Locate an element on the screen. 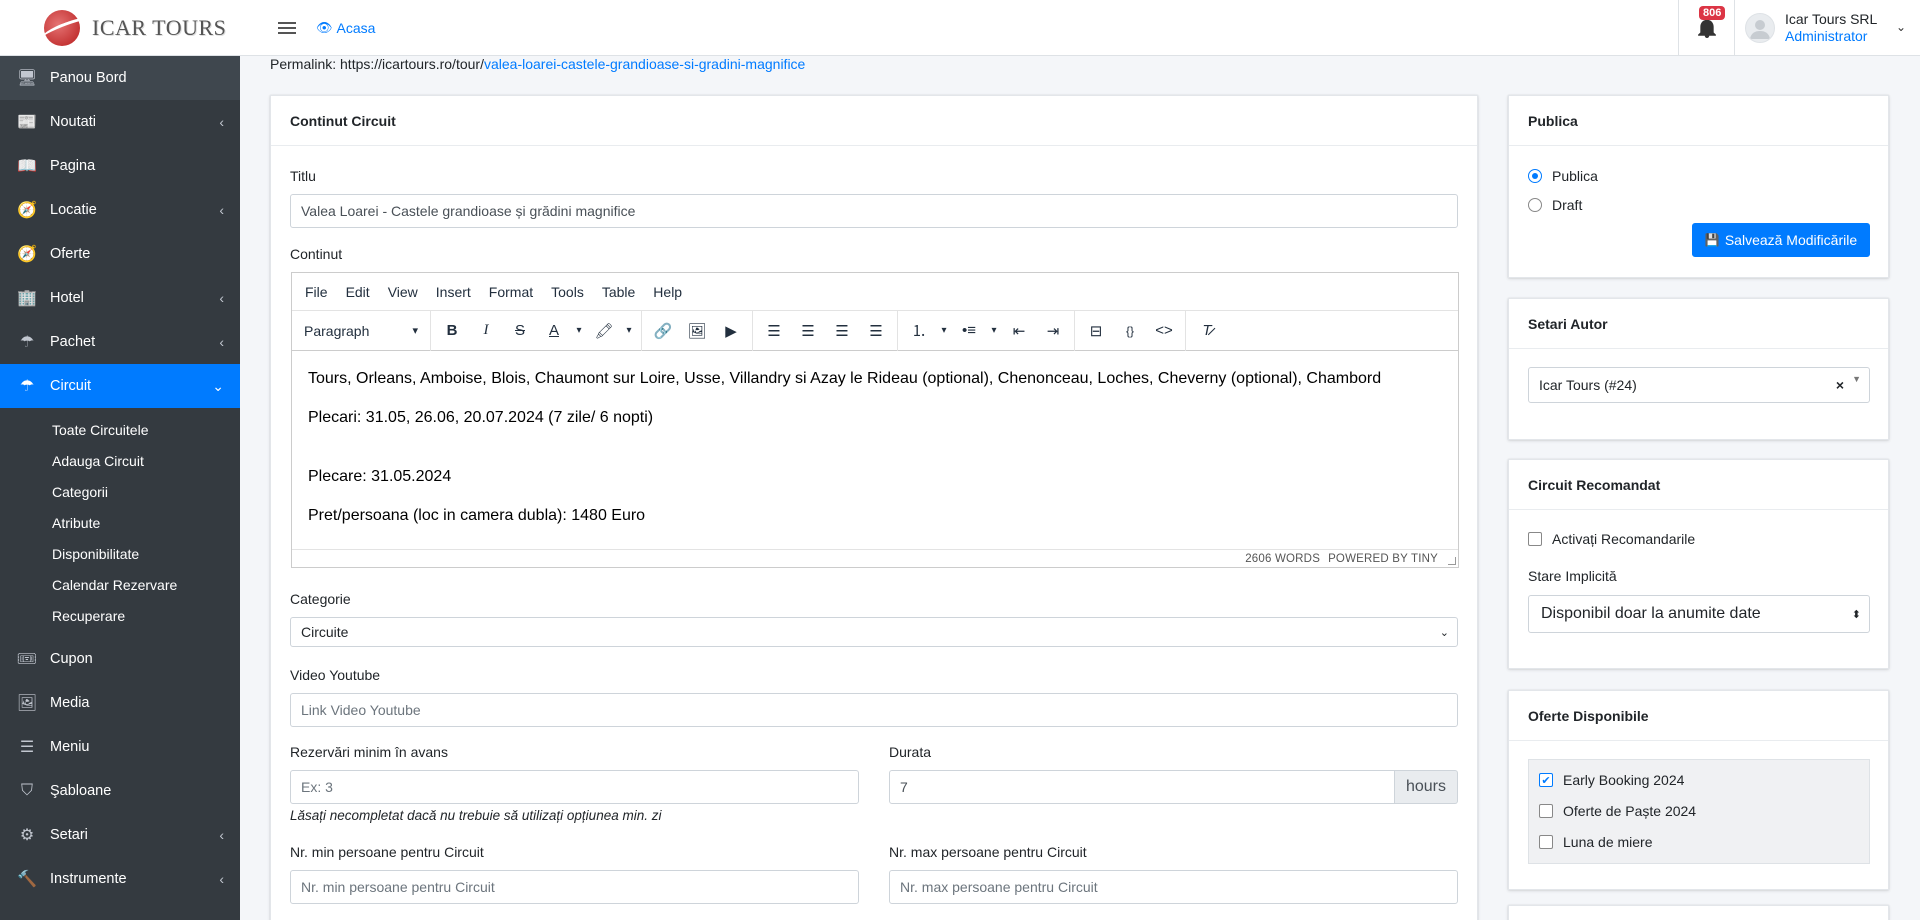 The image size is (1920, 920). eye-icon: 👁 is located at coordinates (324, 27).